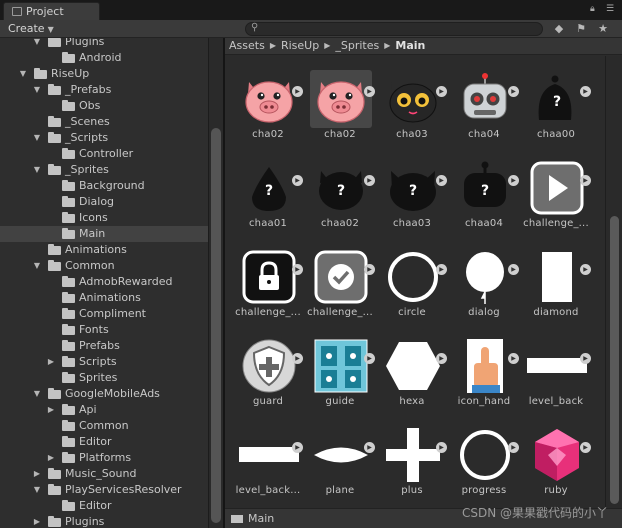  Describe the element at coordinates (336, 191) in the screenshot. I see `asset-item: ? ▶ chaa02` at that location.